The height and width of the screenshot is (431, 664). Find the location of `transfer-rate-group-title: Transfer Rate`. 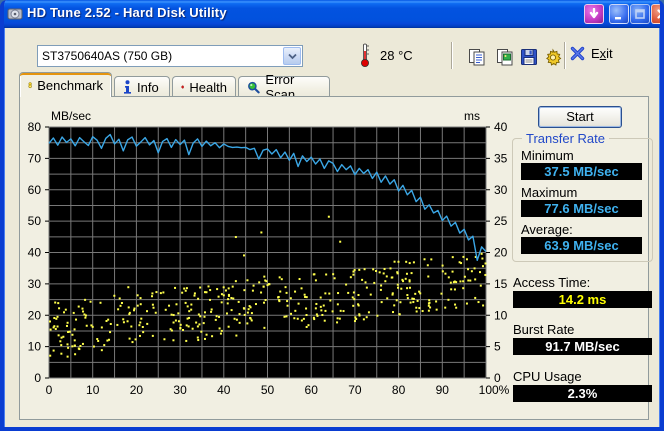

transfer-rate-group-title: Transfer Rate is located at coordinates (565, 138).